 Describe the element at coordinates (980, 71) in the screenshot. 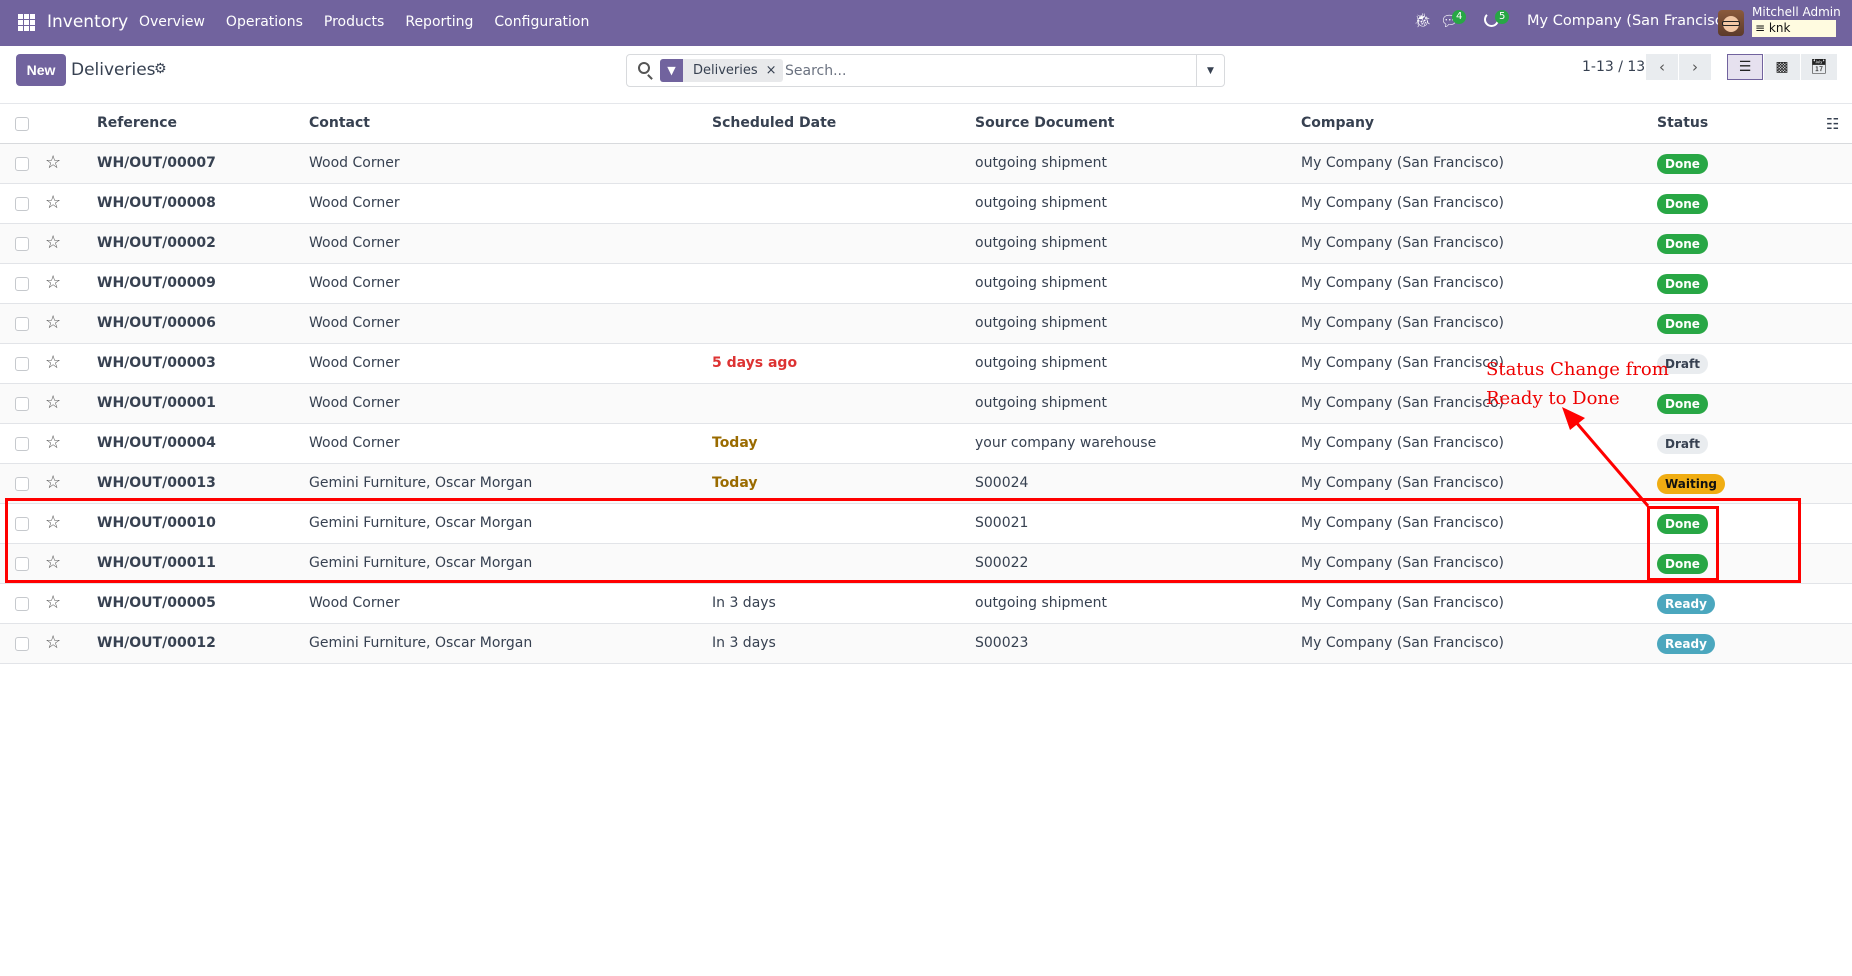

I see `search-input` at that location.